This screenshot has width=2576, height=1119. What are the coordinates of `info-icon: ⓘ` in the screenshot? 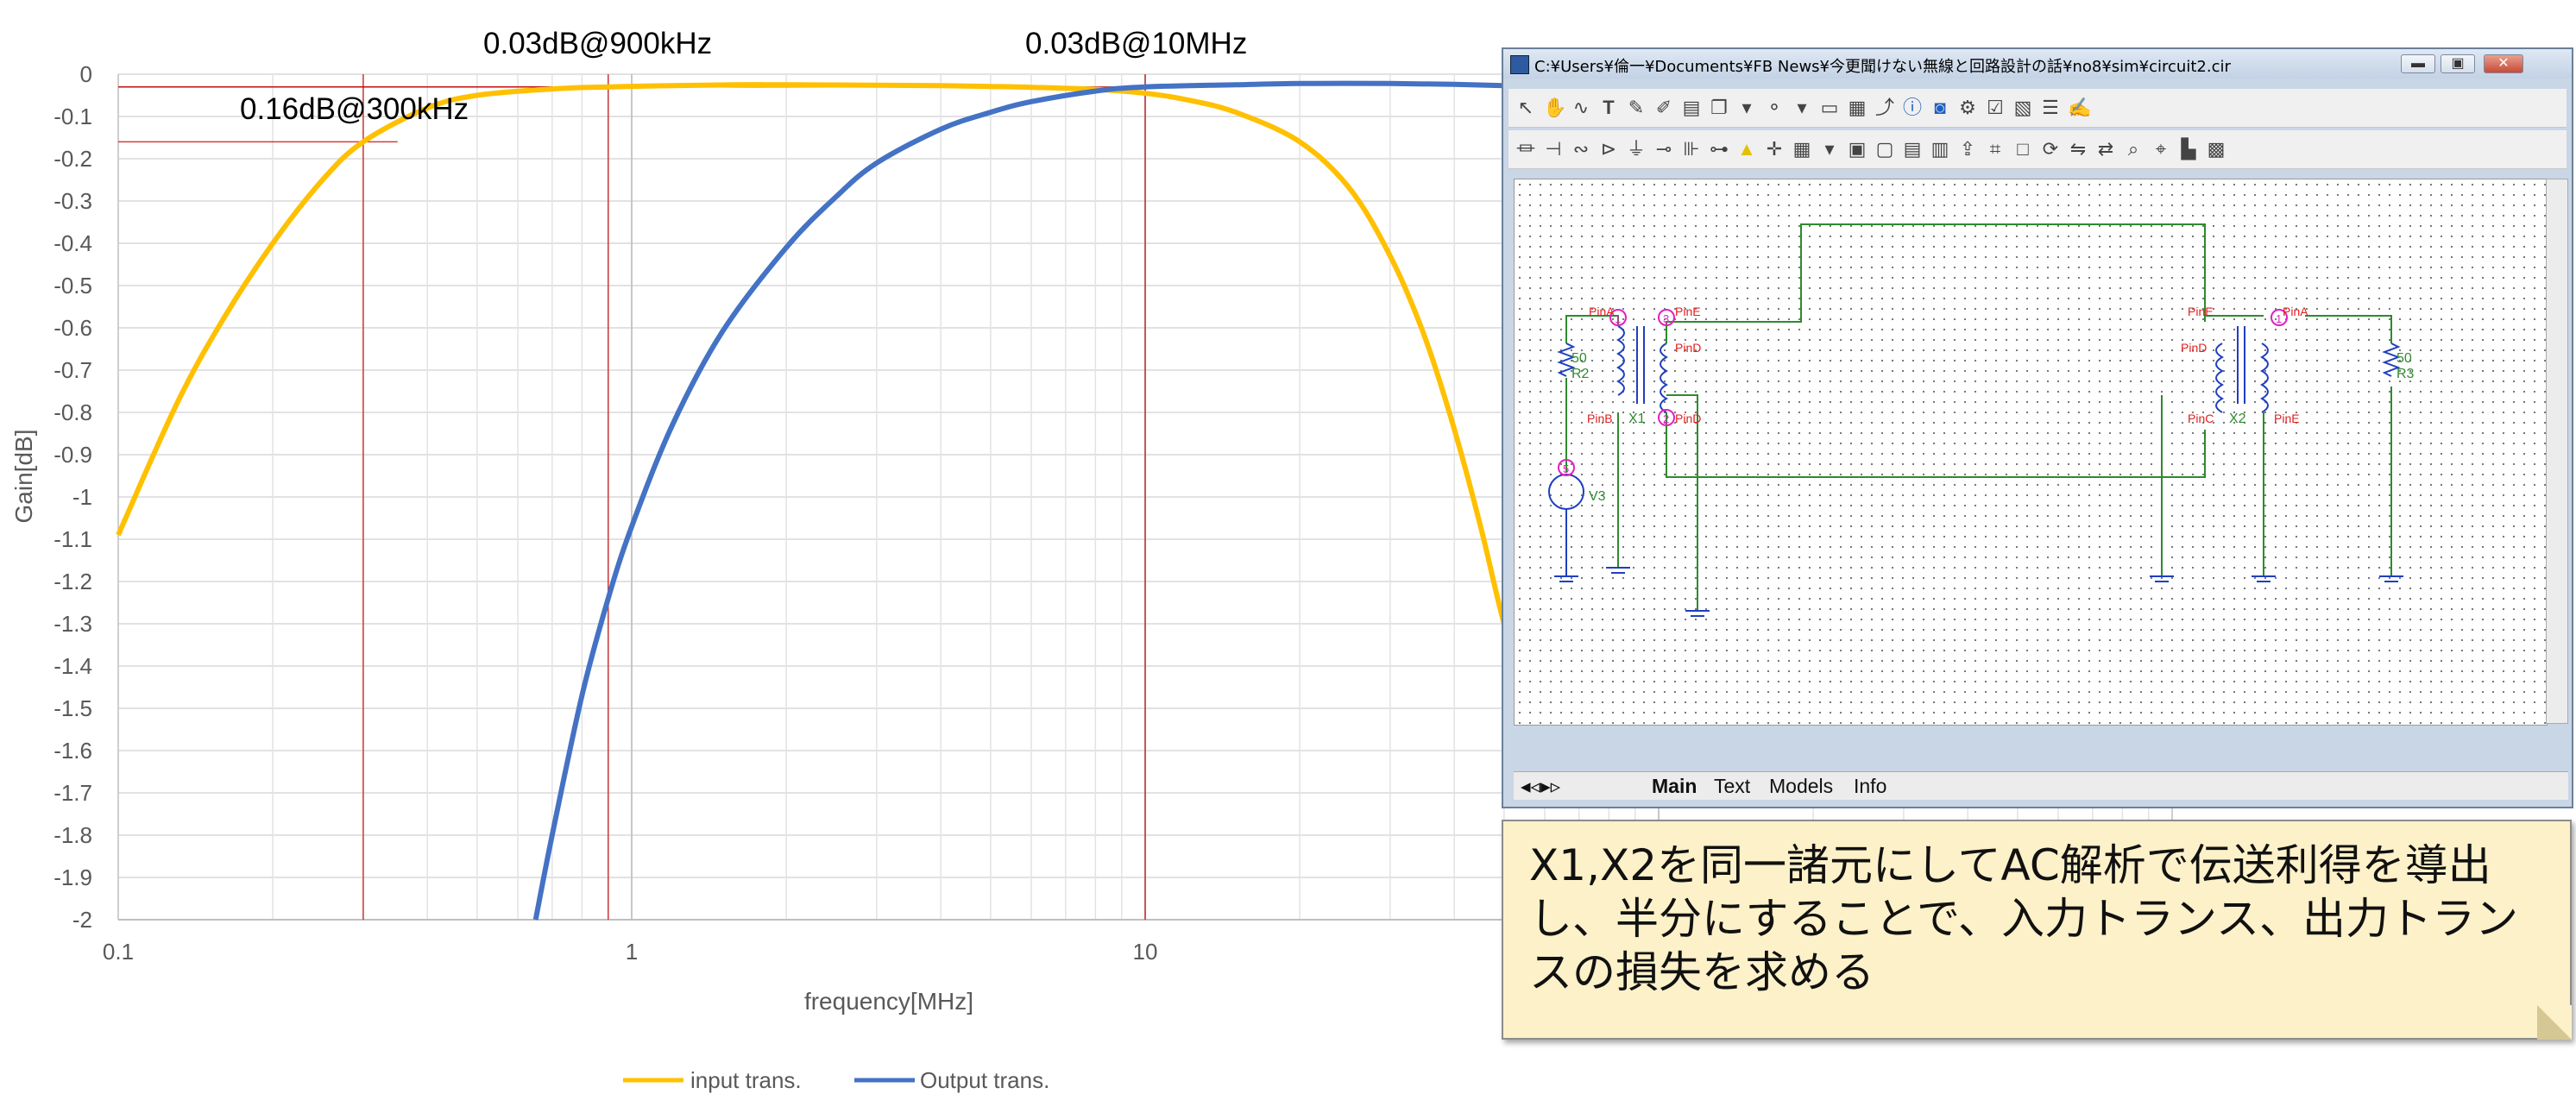 It's located at (1912, 107).